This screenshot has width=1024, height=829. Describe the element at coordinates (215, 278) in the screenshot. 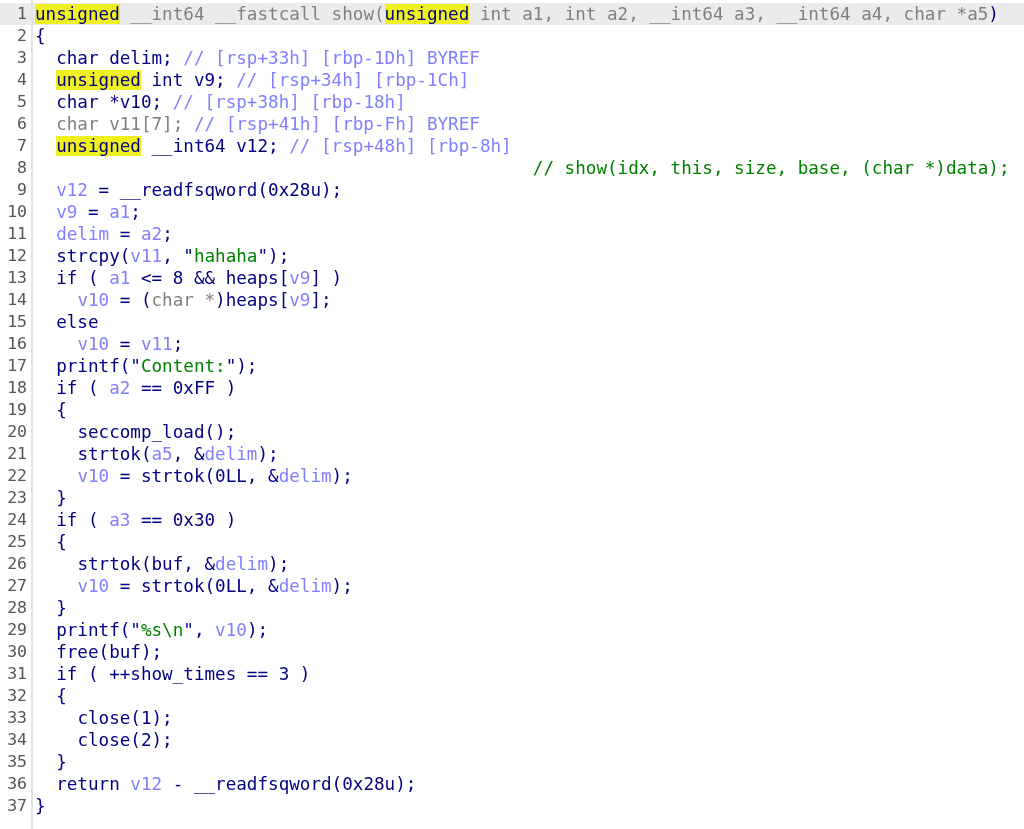

I see `code-text: <= 8 && heaps[` at that location.